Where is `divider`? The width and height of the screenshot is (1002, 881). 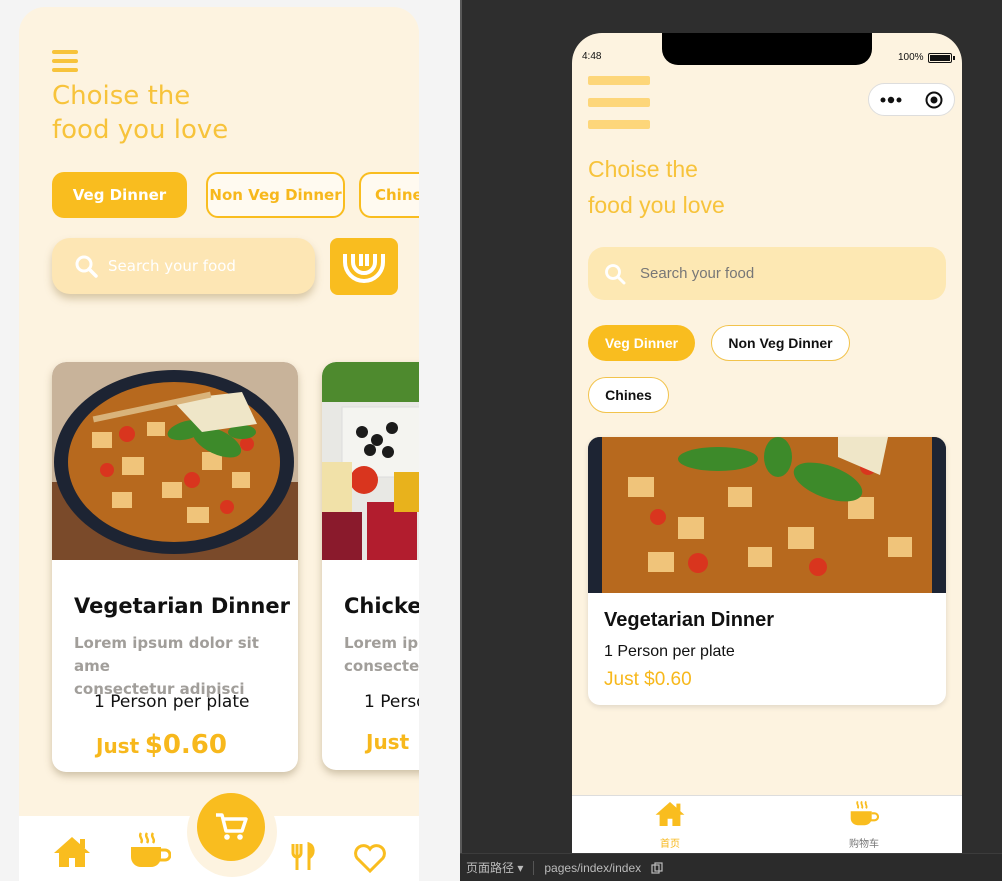
divider is located at coordinates (534, 867).